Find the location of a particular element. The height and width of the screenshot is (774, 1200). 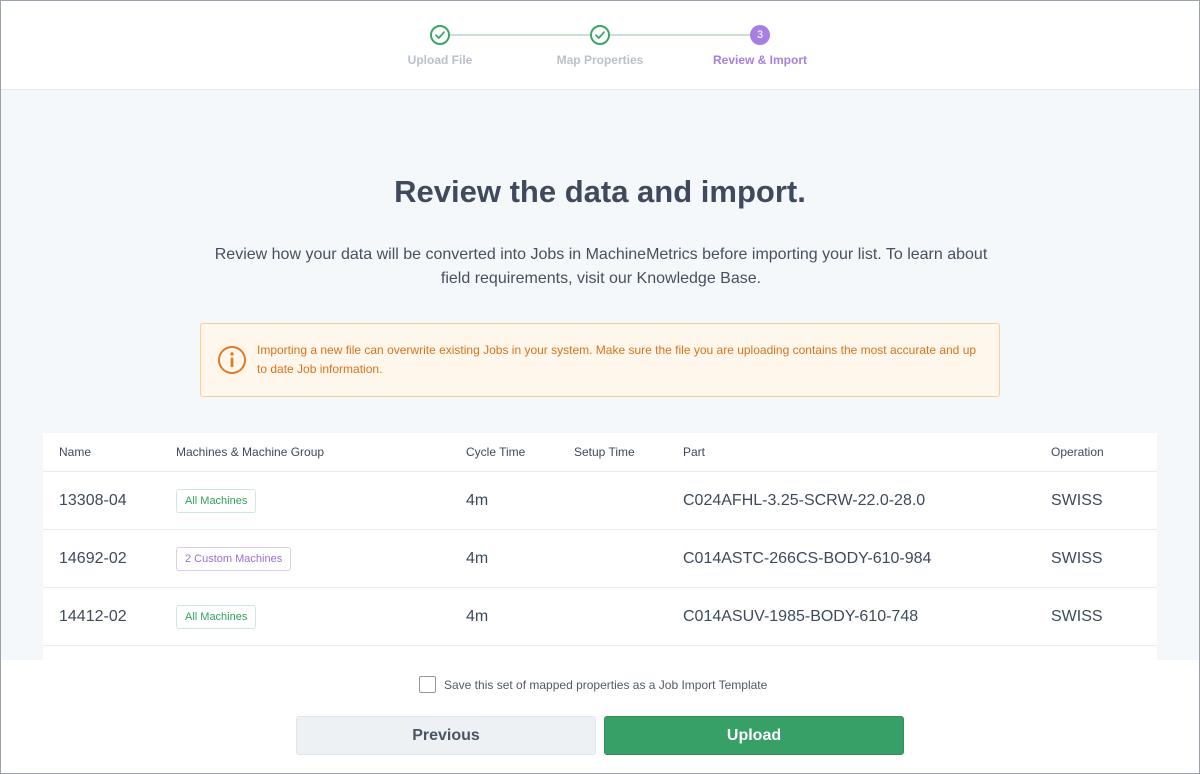

page-title: Review the data and import. is located at coordinates (600, 191).